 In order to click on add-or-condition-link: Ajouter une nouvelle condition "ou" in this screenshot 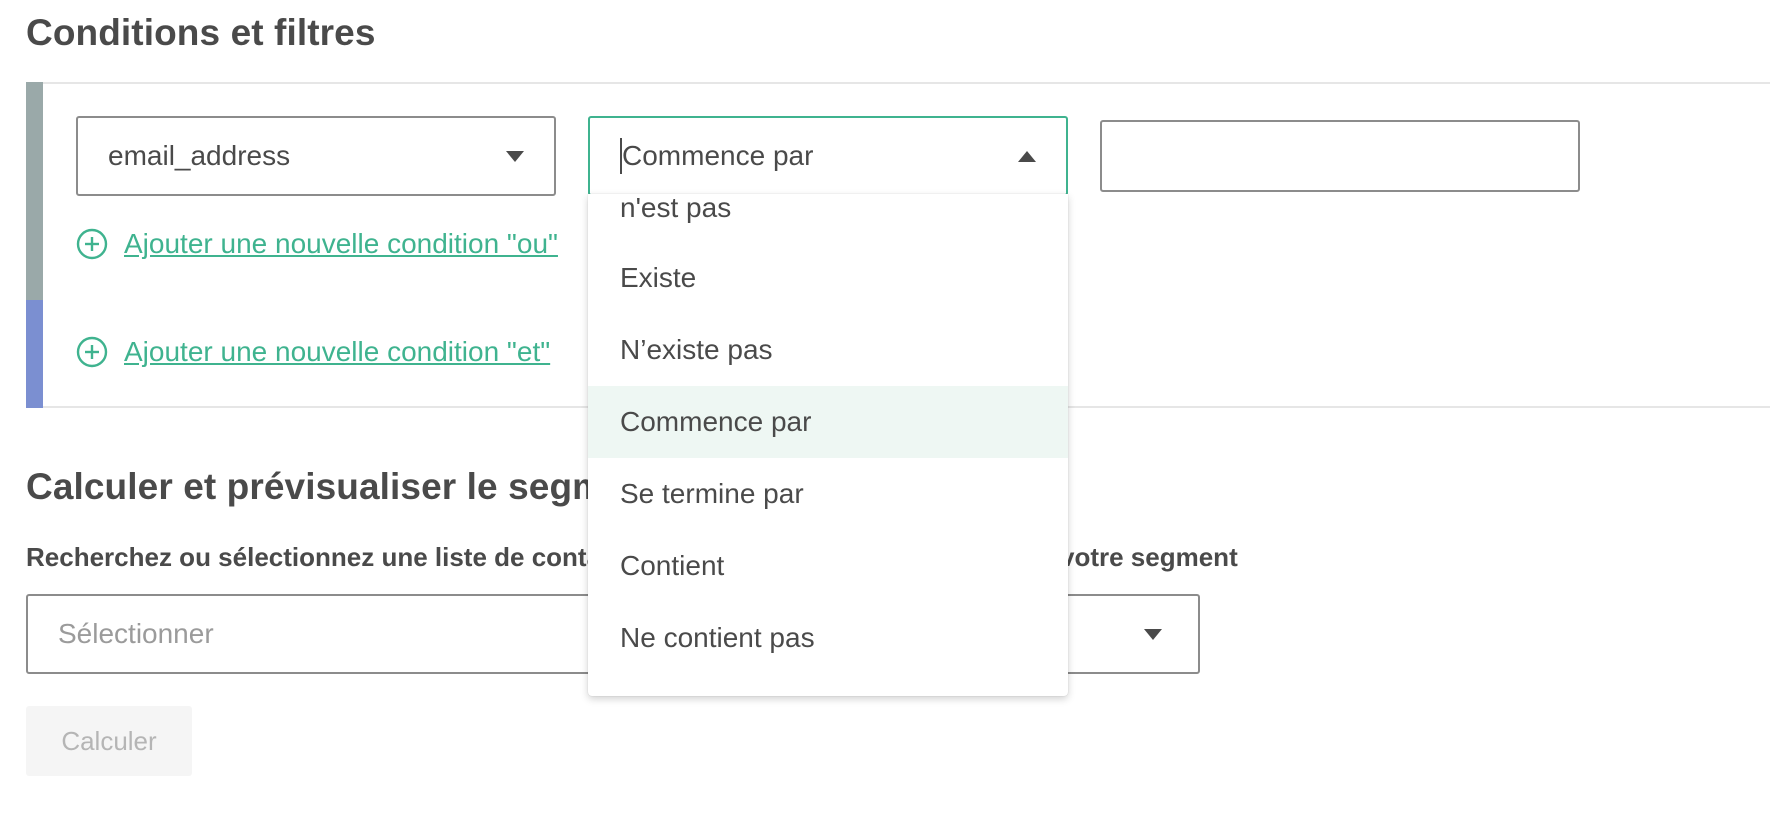, I will do `click(317, 244)`.